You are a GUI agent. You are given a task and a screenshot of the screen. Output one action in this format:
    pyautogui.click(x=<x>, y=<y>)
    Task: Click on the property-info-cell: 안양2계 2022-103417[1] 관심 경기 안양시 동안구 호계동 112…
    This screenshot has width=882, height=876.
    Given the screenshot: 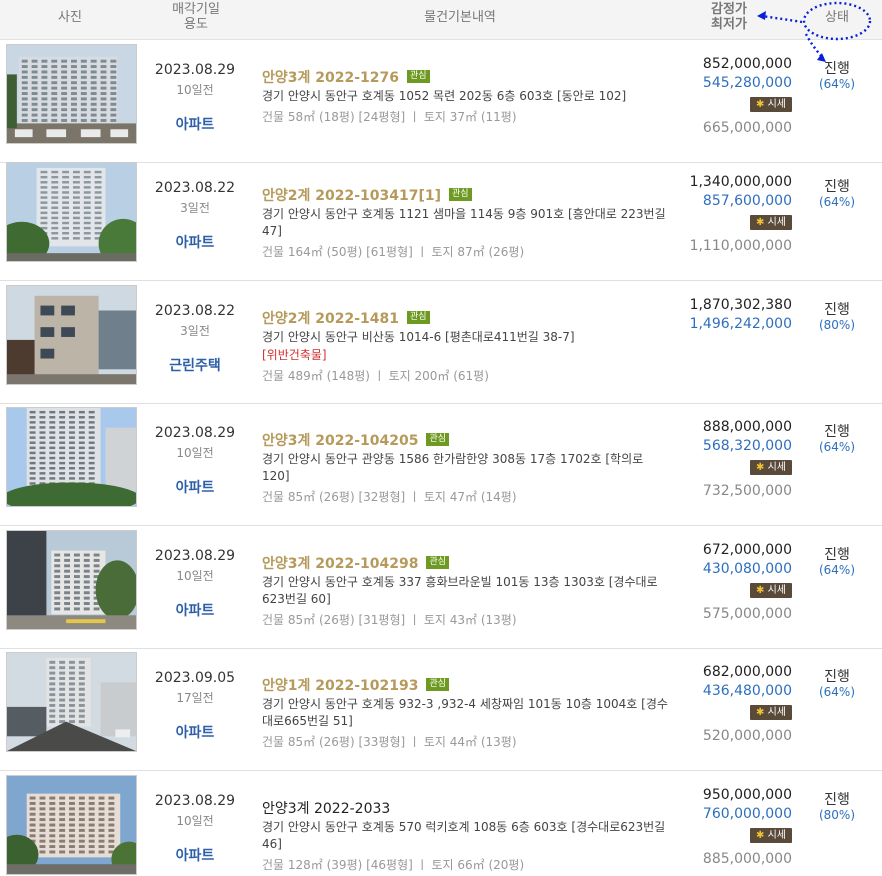 What is the action you would take?
    pyautogui.click(x=467, y=222)
    